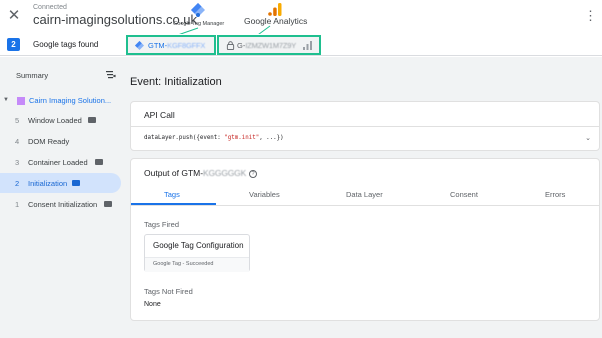 Image resolution: width=602 pixels, height=338 pixels. What do you see at coordinates (264, 194) in the screenshot?
I see `tab-variables: Variables` at bounding box center [264, 194].